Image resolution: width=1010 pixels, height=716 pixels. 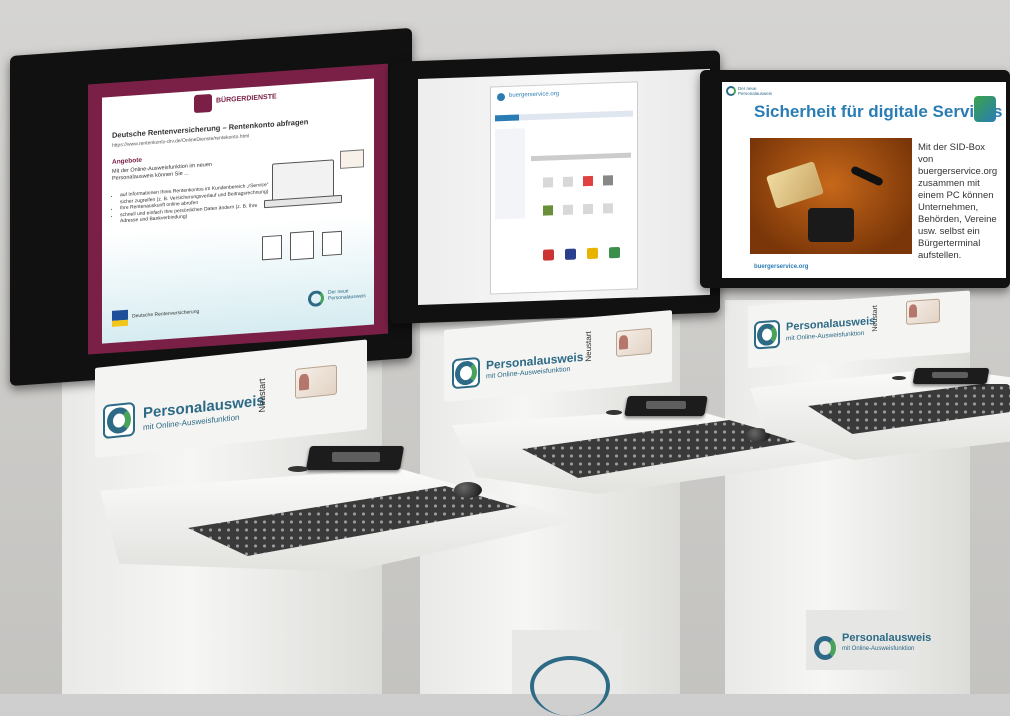 I want to click on monitor-middle: buergerservice.org, so click(x=555, y=187).